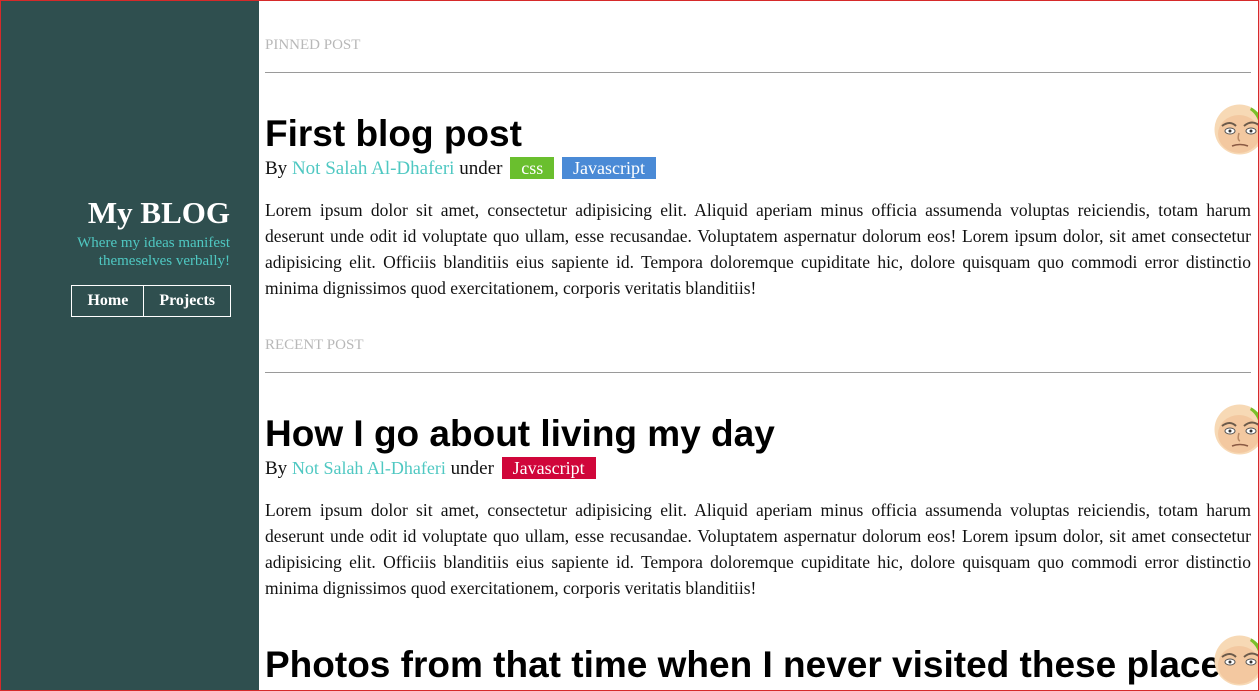  Describe the element at coordinates (758, 134) in the screenshot. I see `post-title: First blog post` at that location.